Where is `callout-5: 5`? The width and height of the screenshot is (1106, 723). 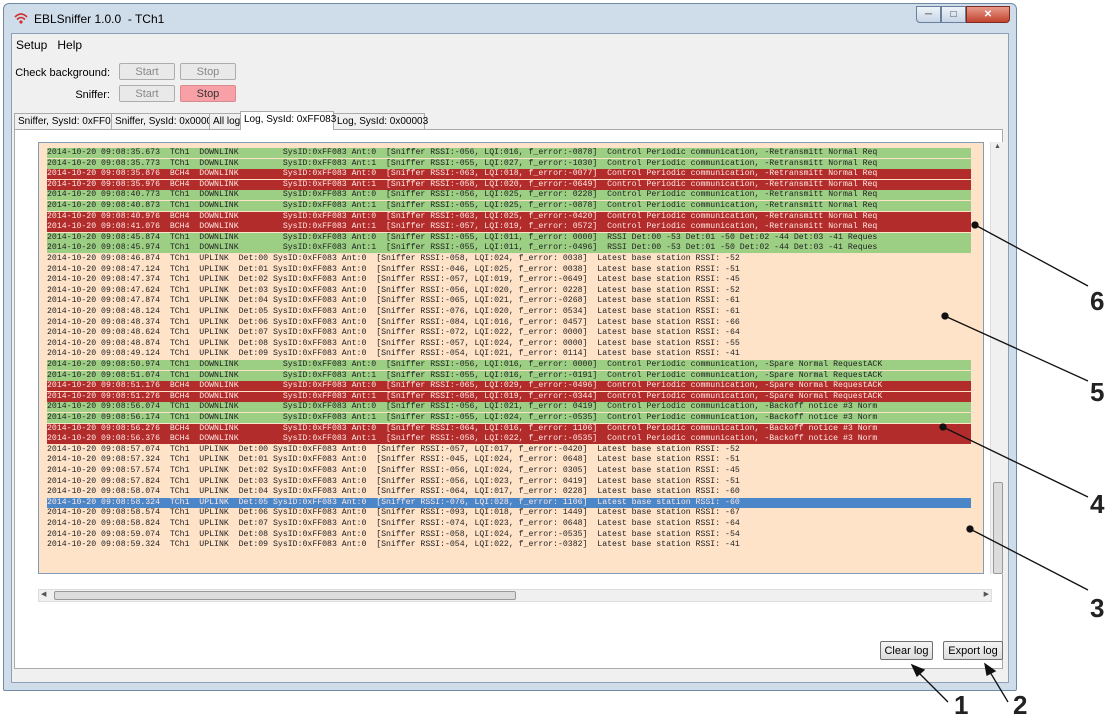 callout-5: 5 is located at coordinates (1097, 392).